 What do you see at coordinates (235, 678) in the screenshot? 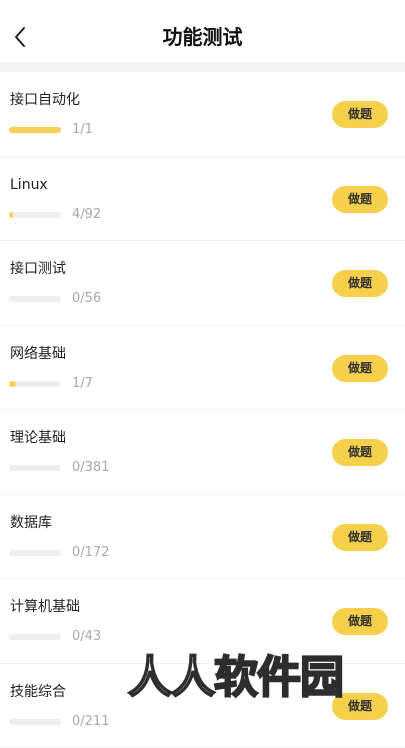
I see `watermark-logo: 人人软件园` at bounding box center [235, 678].